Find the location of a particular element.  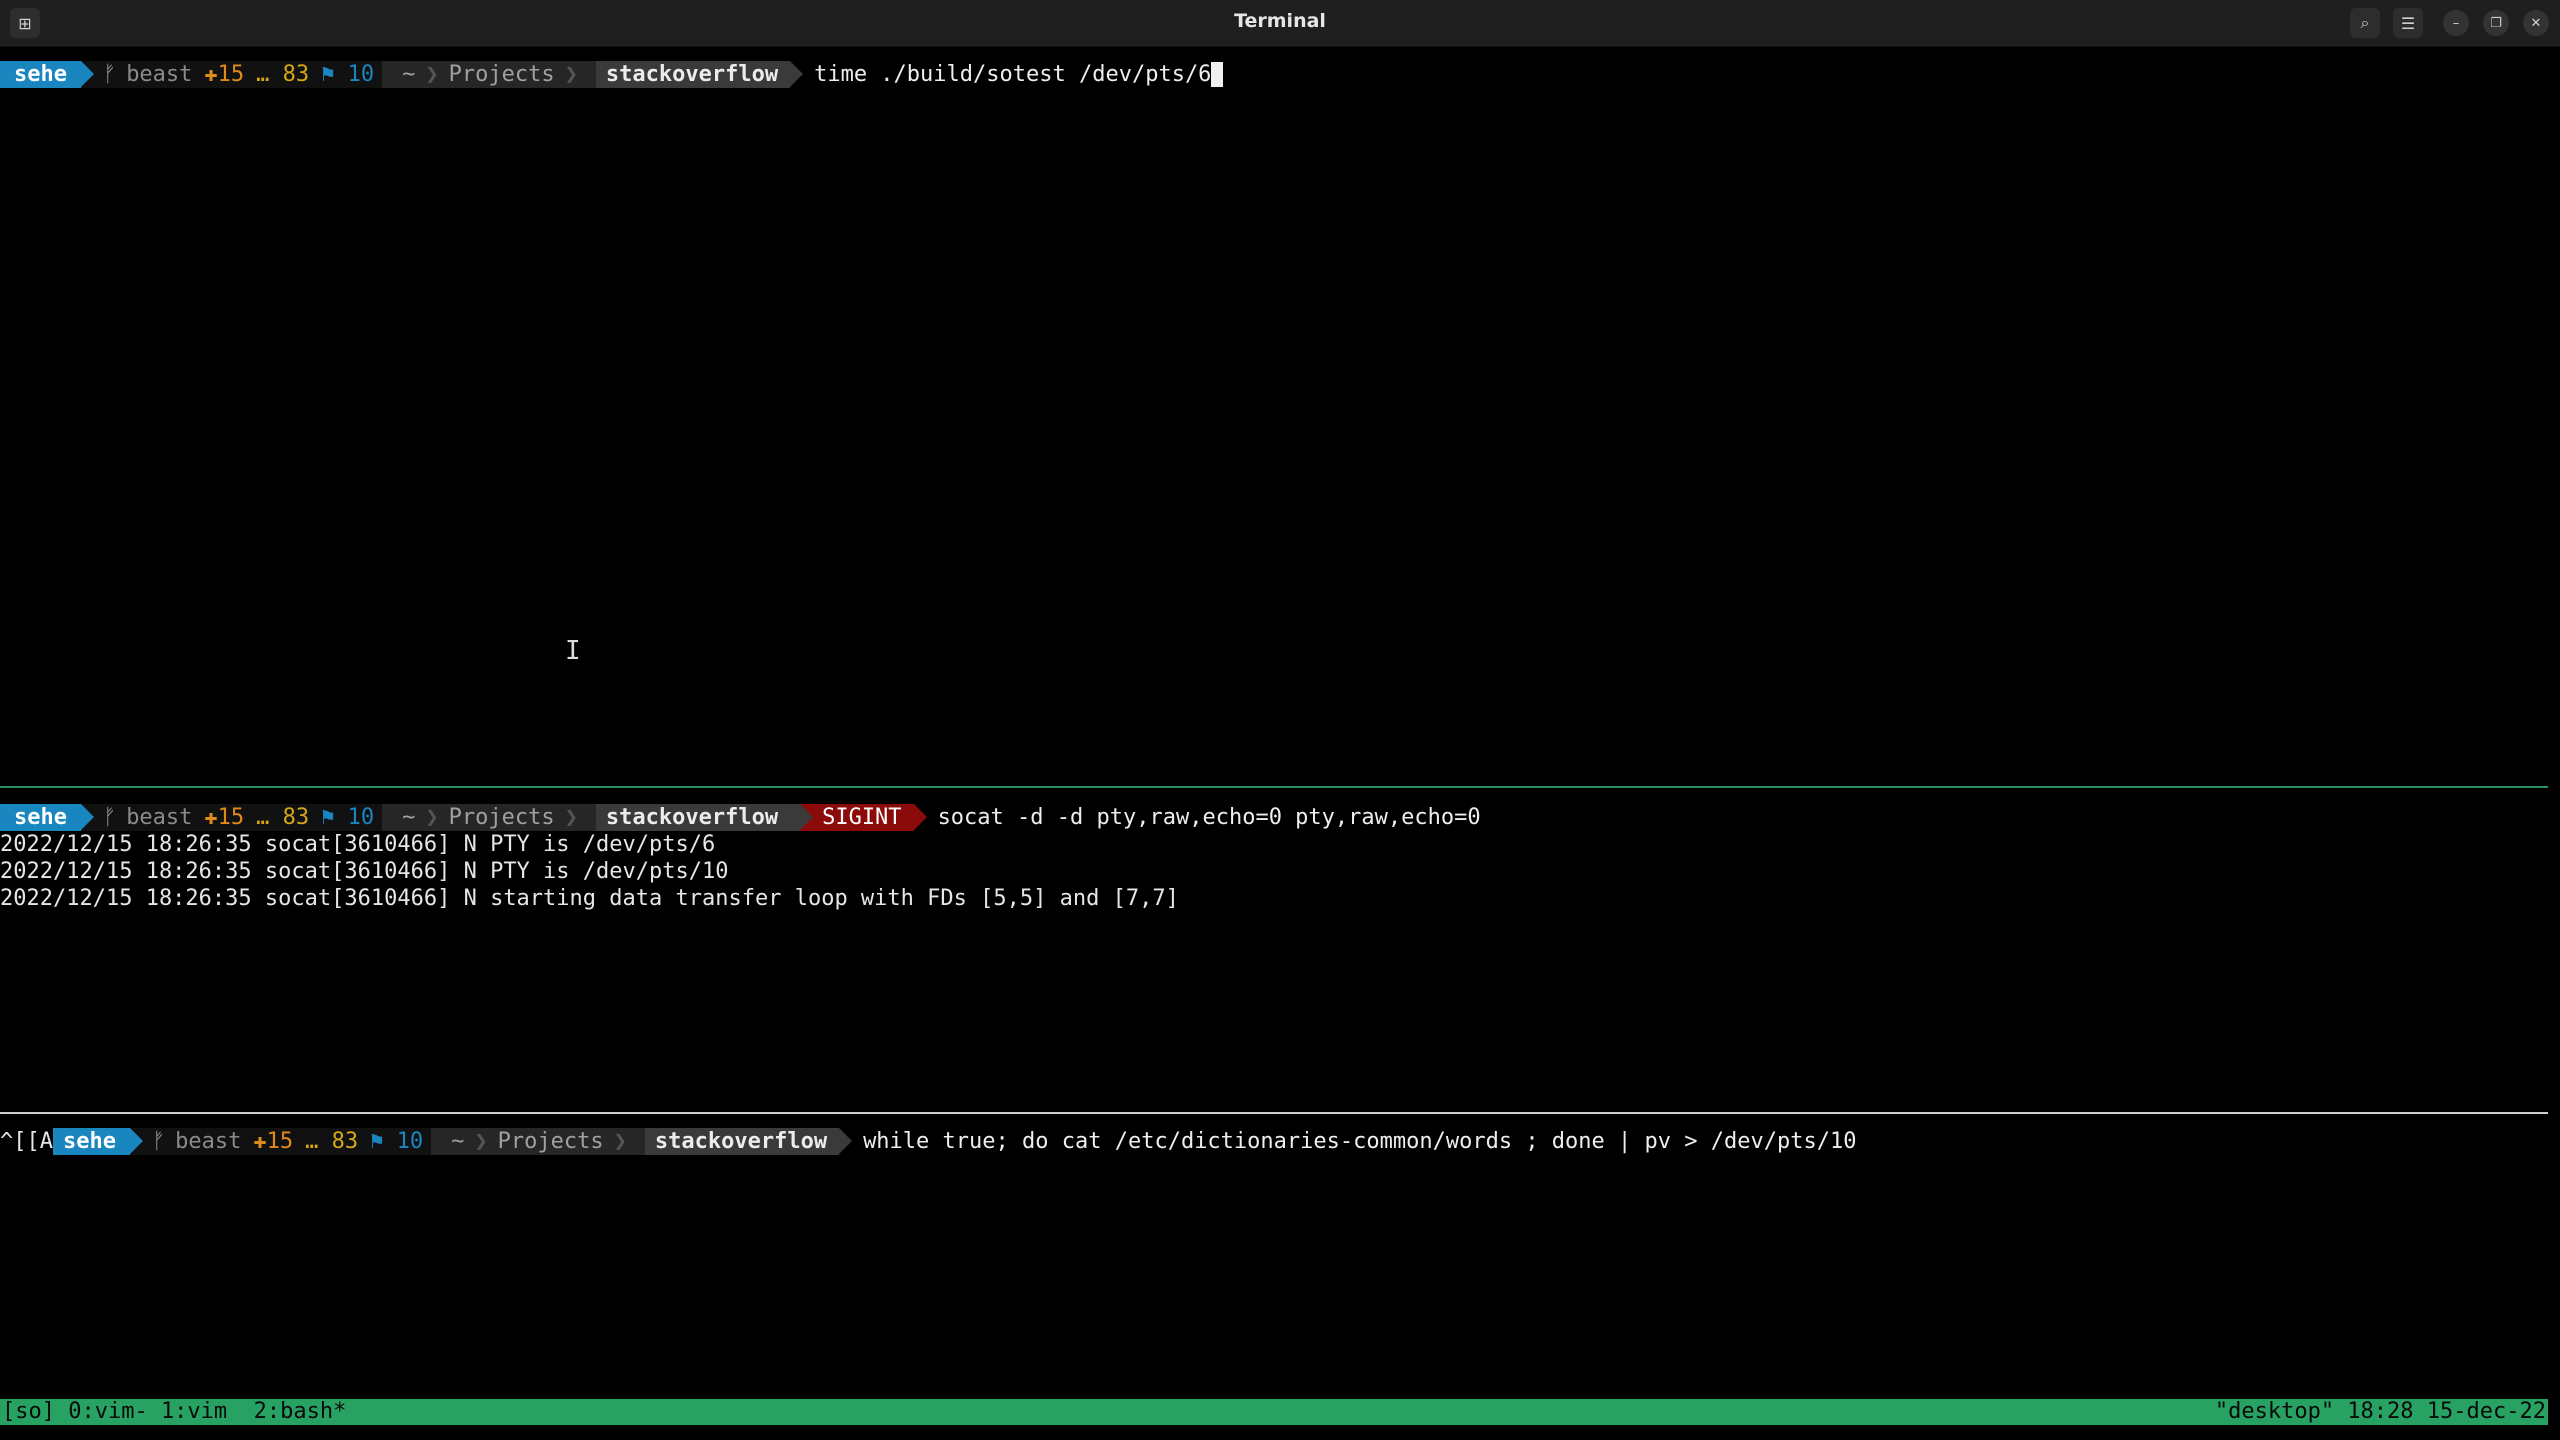

close-icon: ✕ is located at coordinates (2536, 23).